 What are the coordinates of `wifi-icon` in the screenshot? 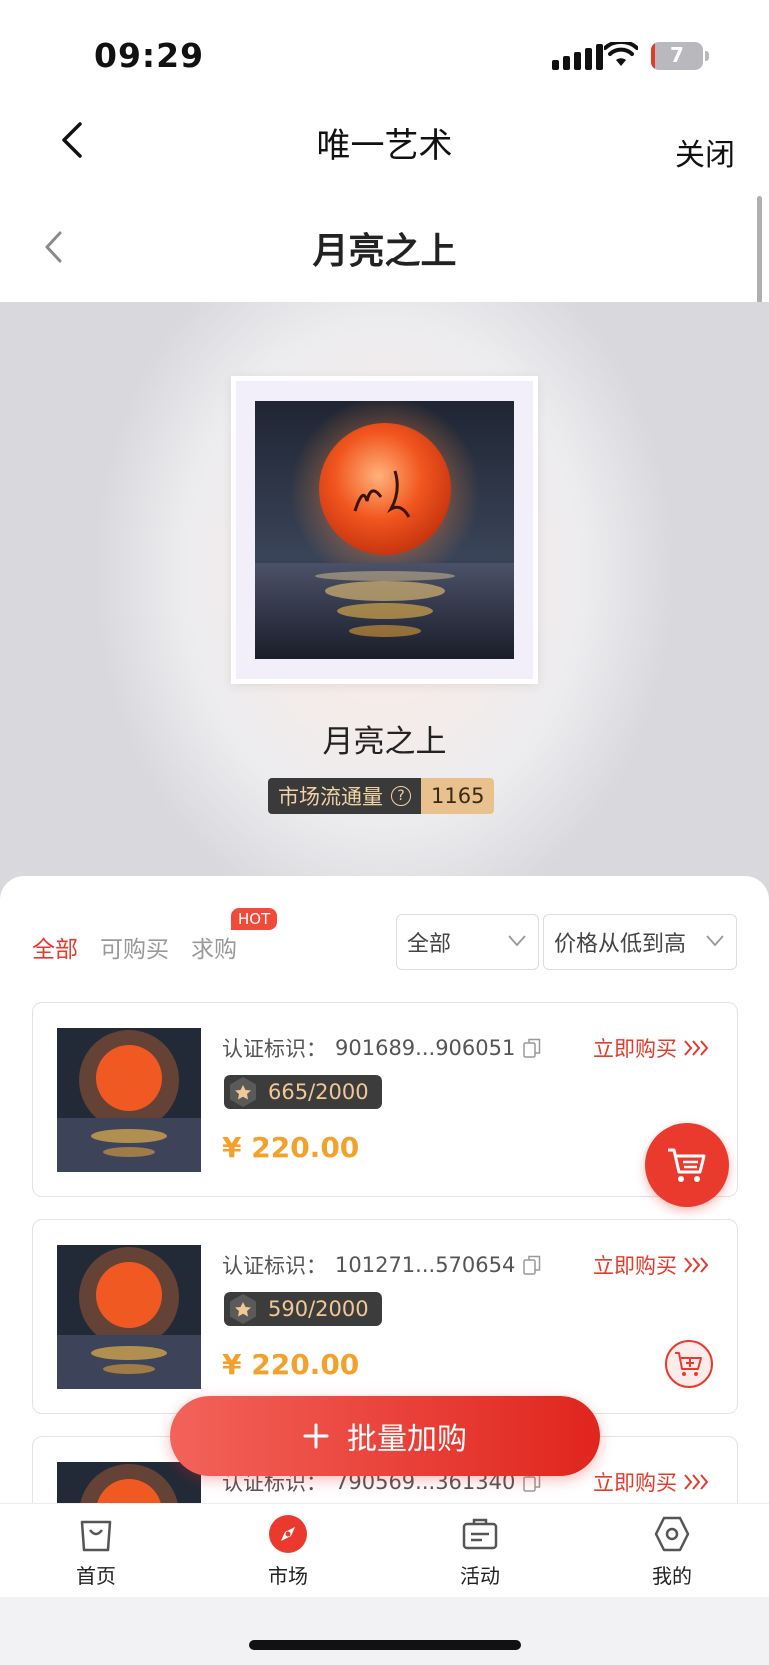 It's located at (621, 54).